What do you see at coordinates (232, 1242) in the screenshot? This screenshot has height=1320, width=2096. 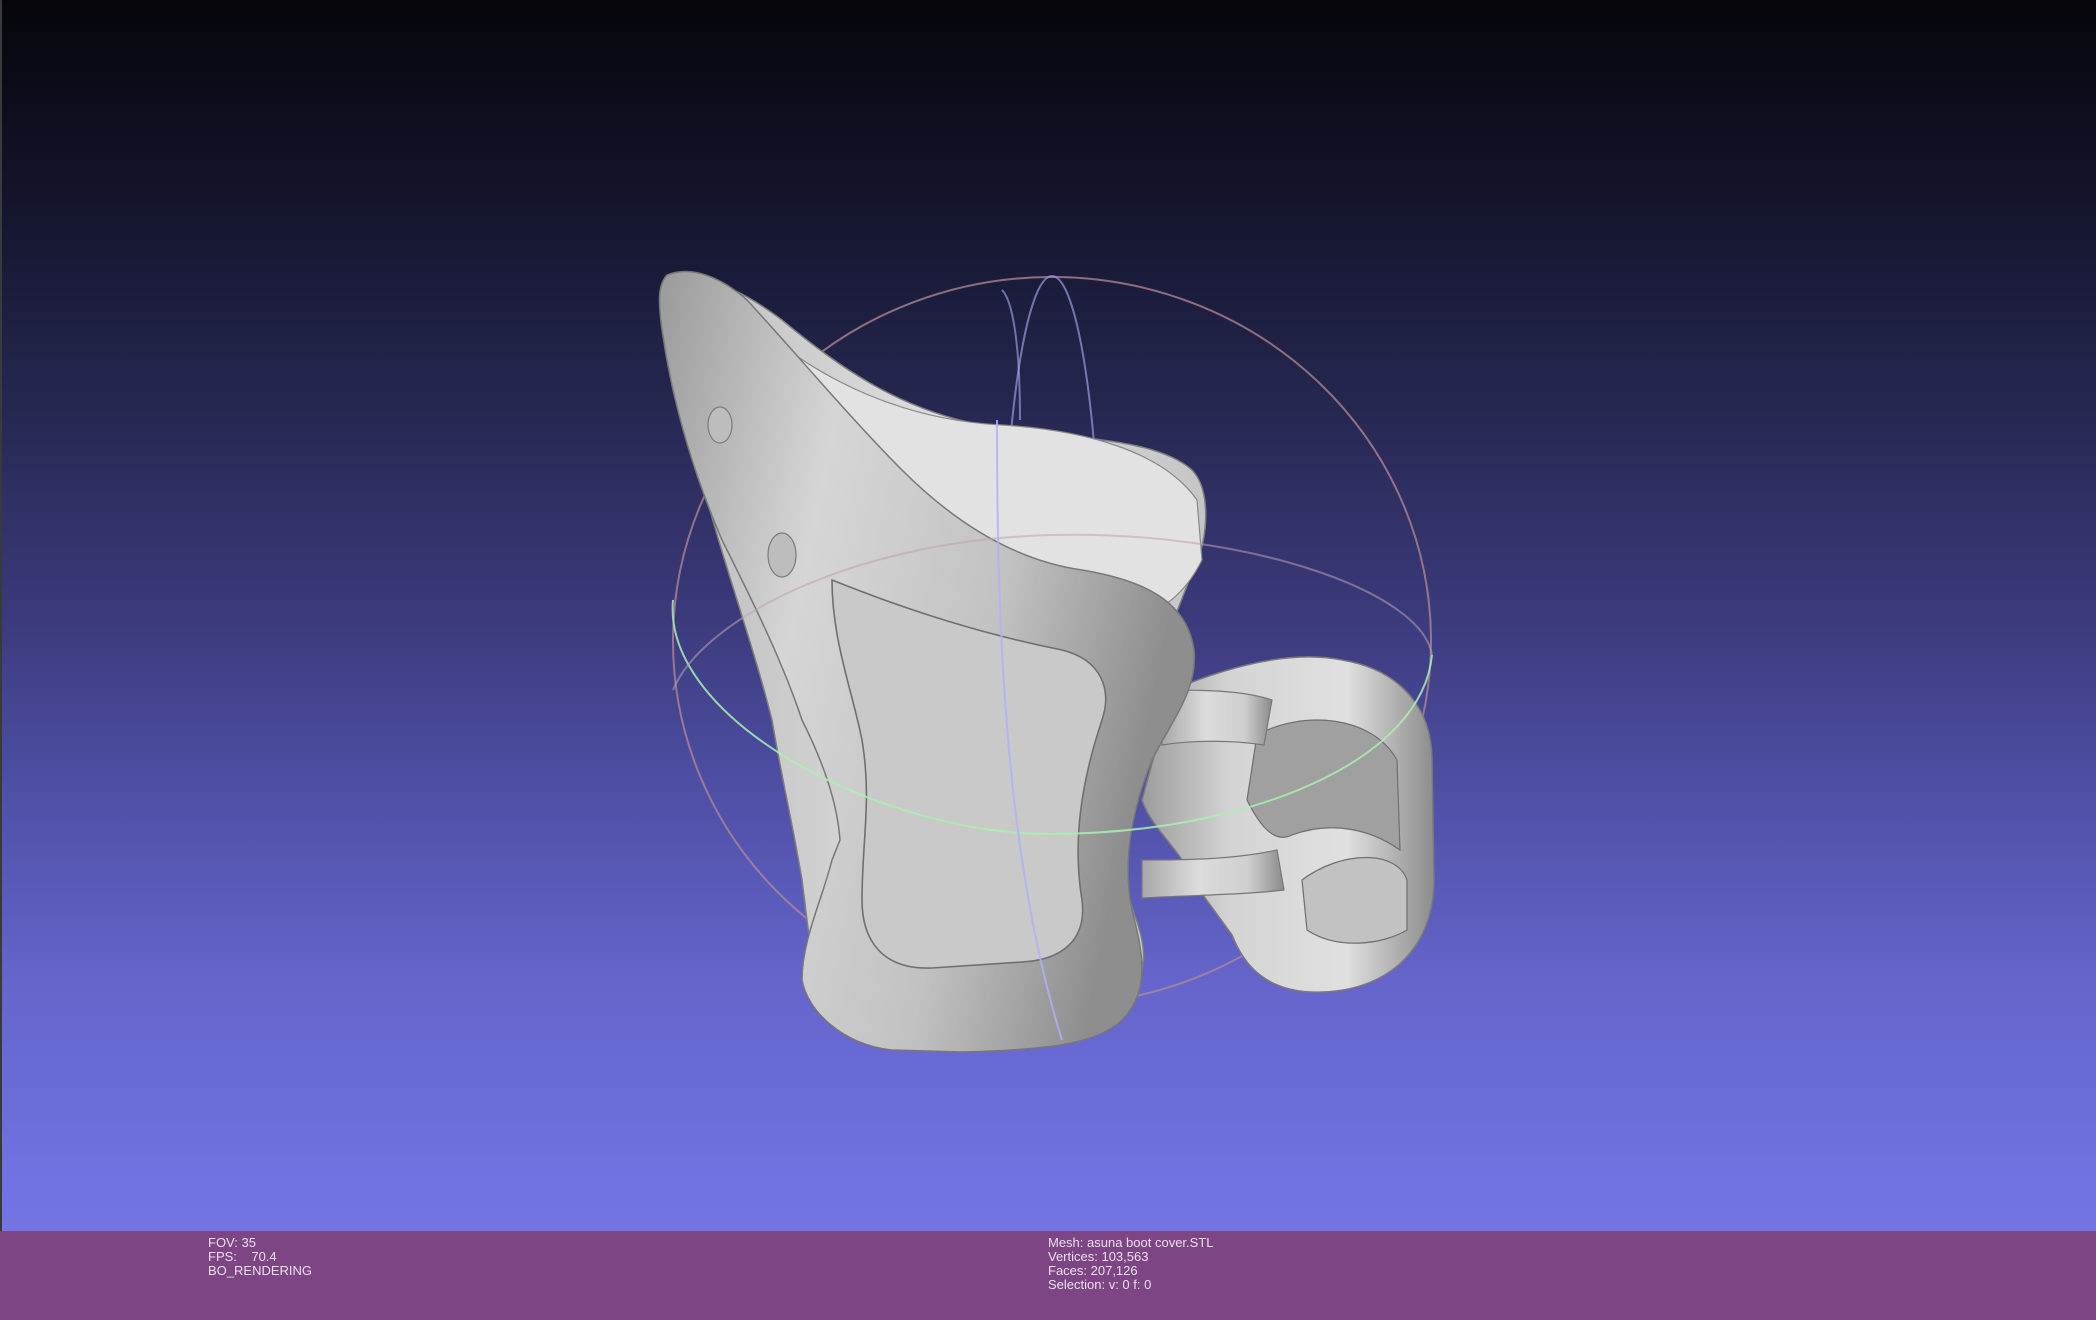 I see `fov-label: FOV: 35` at bounding box center [232, 1242].